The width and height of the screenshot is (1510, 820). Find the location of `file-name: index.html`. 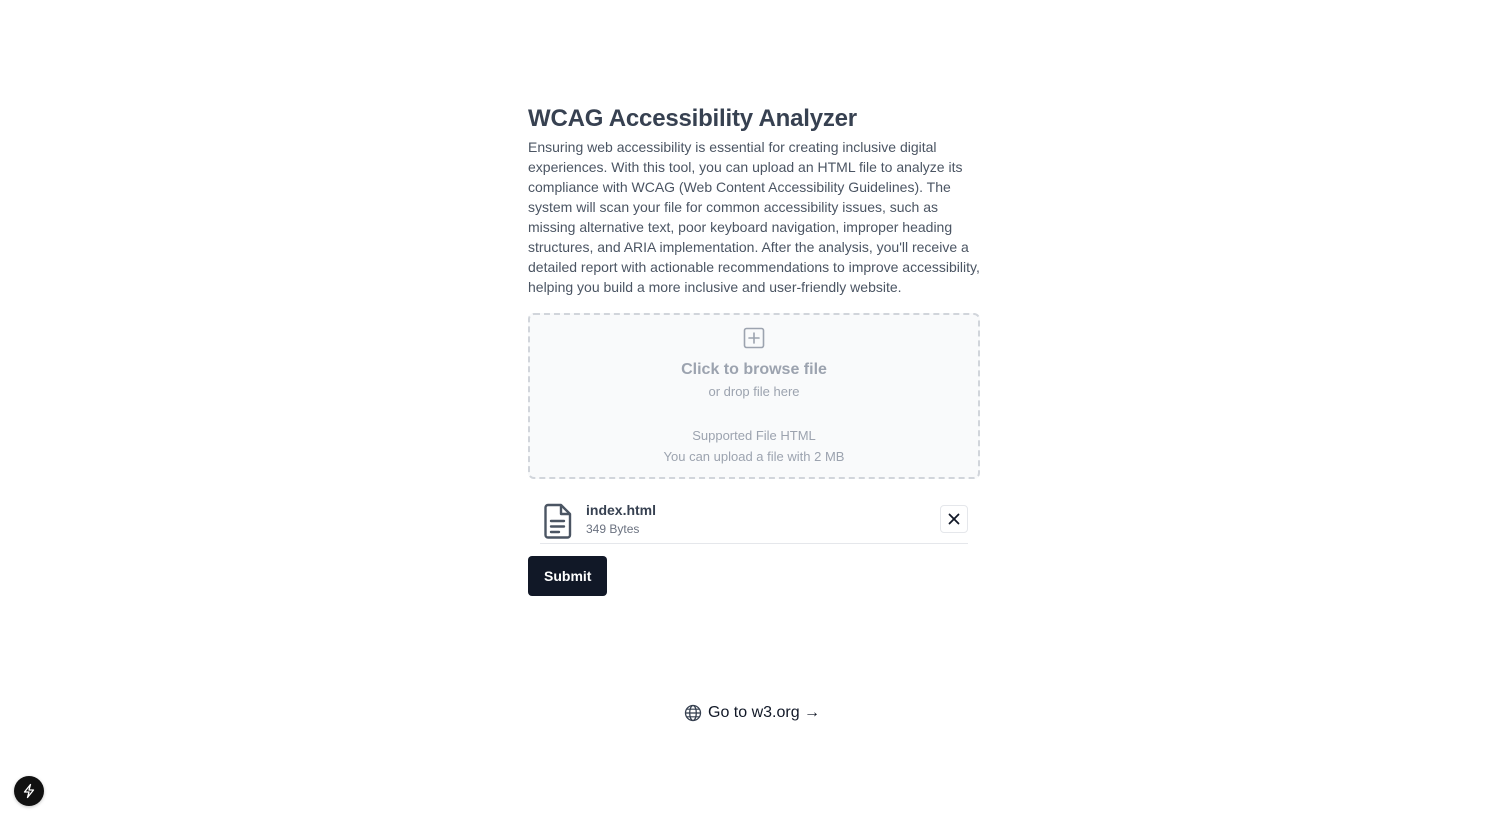

file-name: index.html is located at coordinates (621, 510).